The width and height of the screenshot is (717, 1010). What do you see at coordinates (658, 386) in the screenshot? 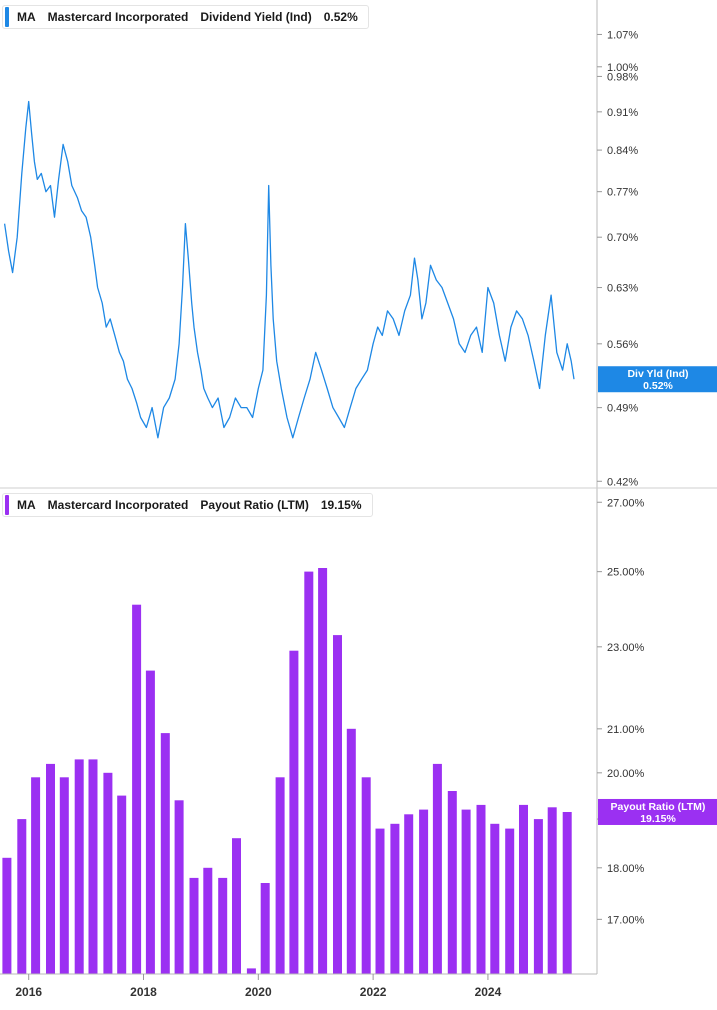
I see `dividend-yield-badge-value: 0.52%` at bounding box center [658, 386].